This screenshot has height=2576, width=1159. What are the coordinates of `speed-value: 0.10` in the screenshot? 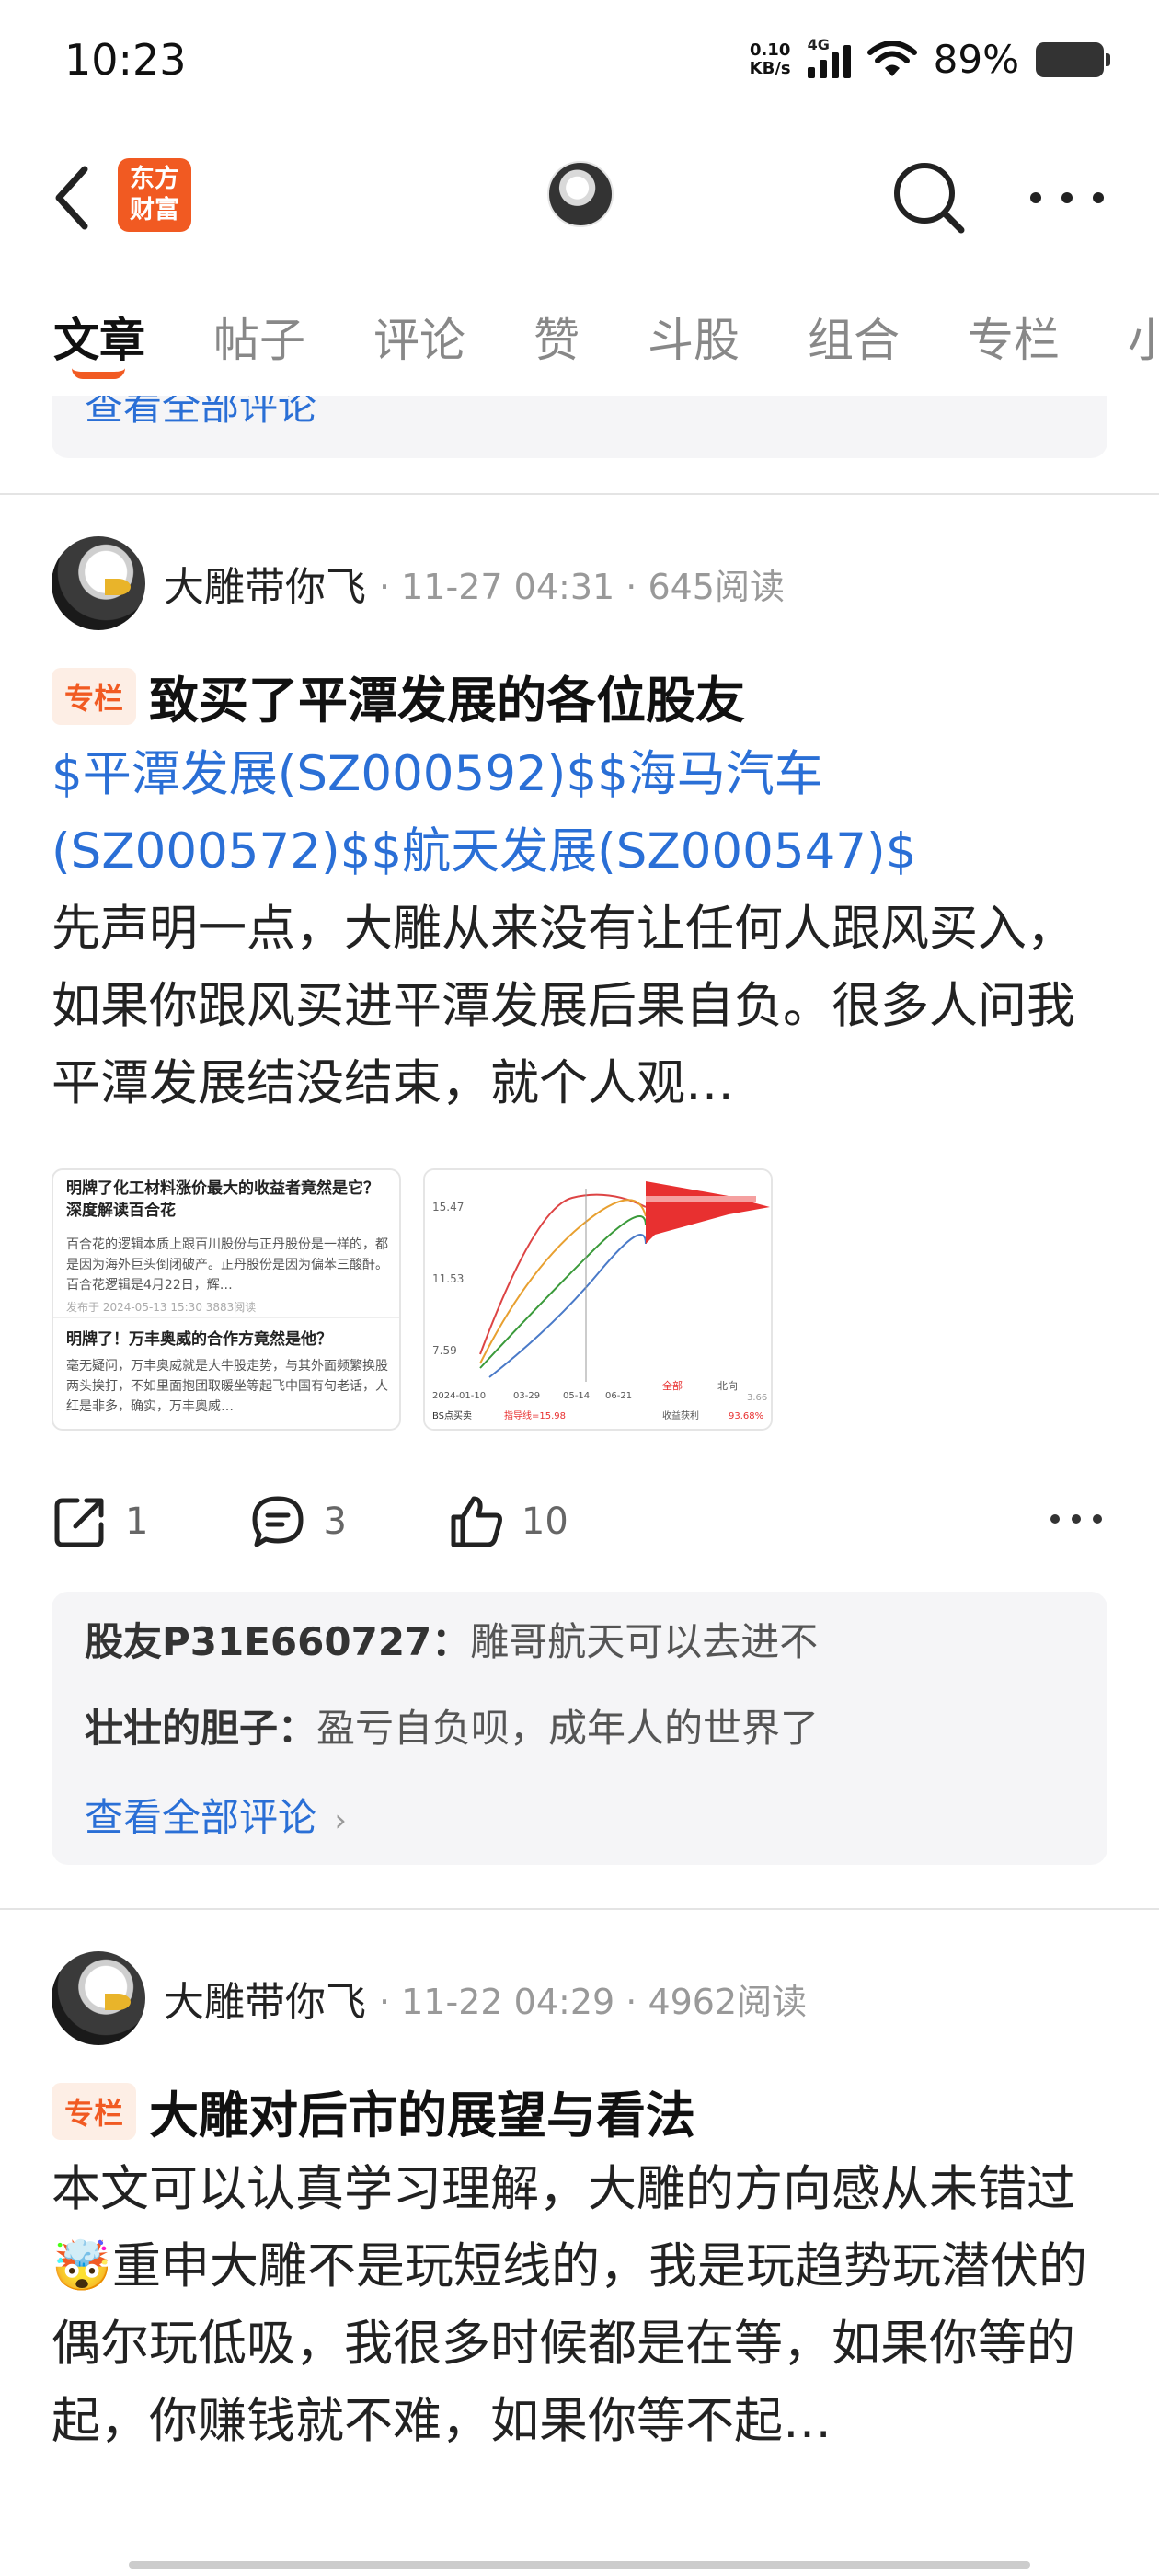 It's located at (770, 50).